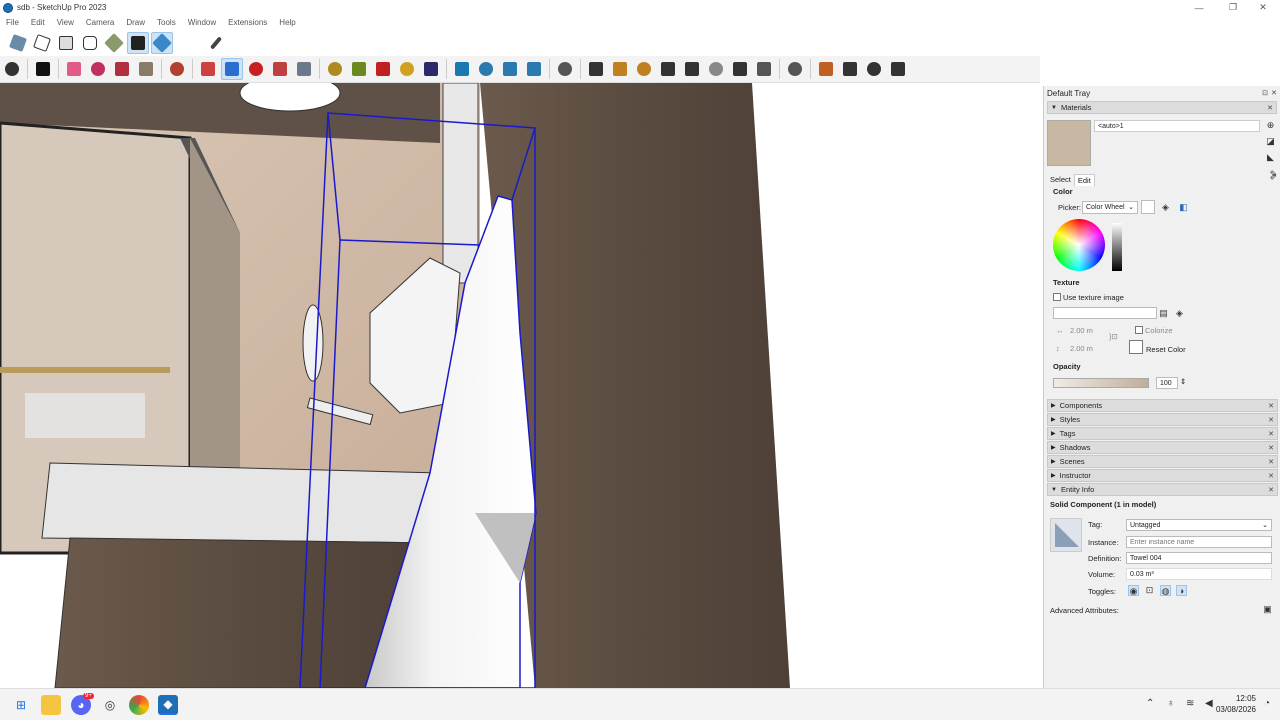 This screenshot has height=720, width=1280. Describe the element at coordinates (1199, 542) in the screenshot. I see `instance-input` at that location.